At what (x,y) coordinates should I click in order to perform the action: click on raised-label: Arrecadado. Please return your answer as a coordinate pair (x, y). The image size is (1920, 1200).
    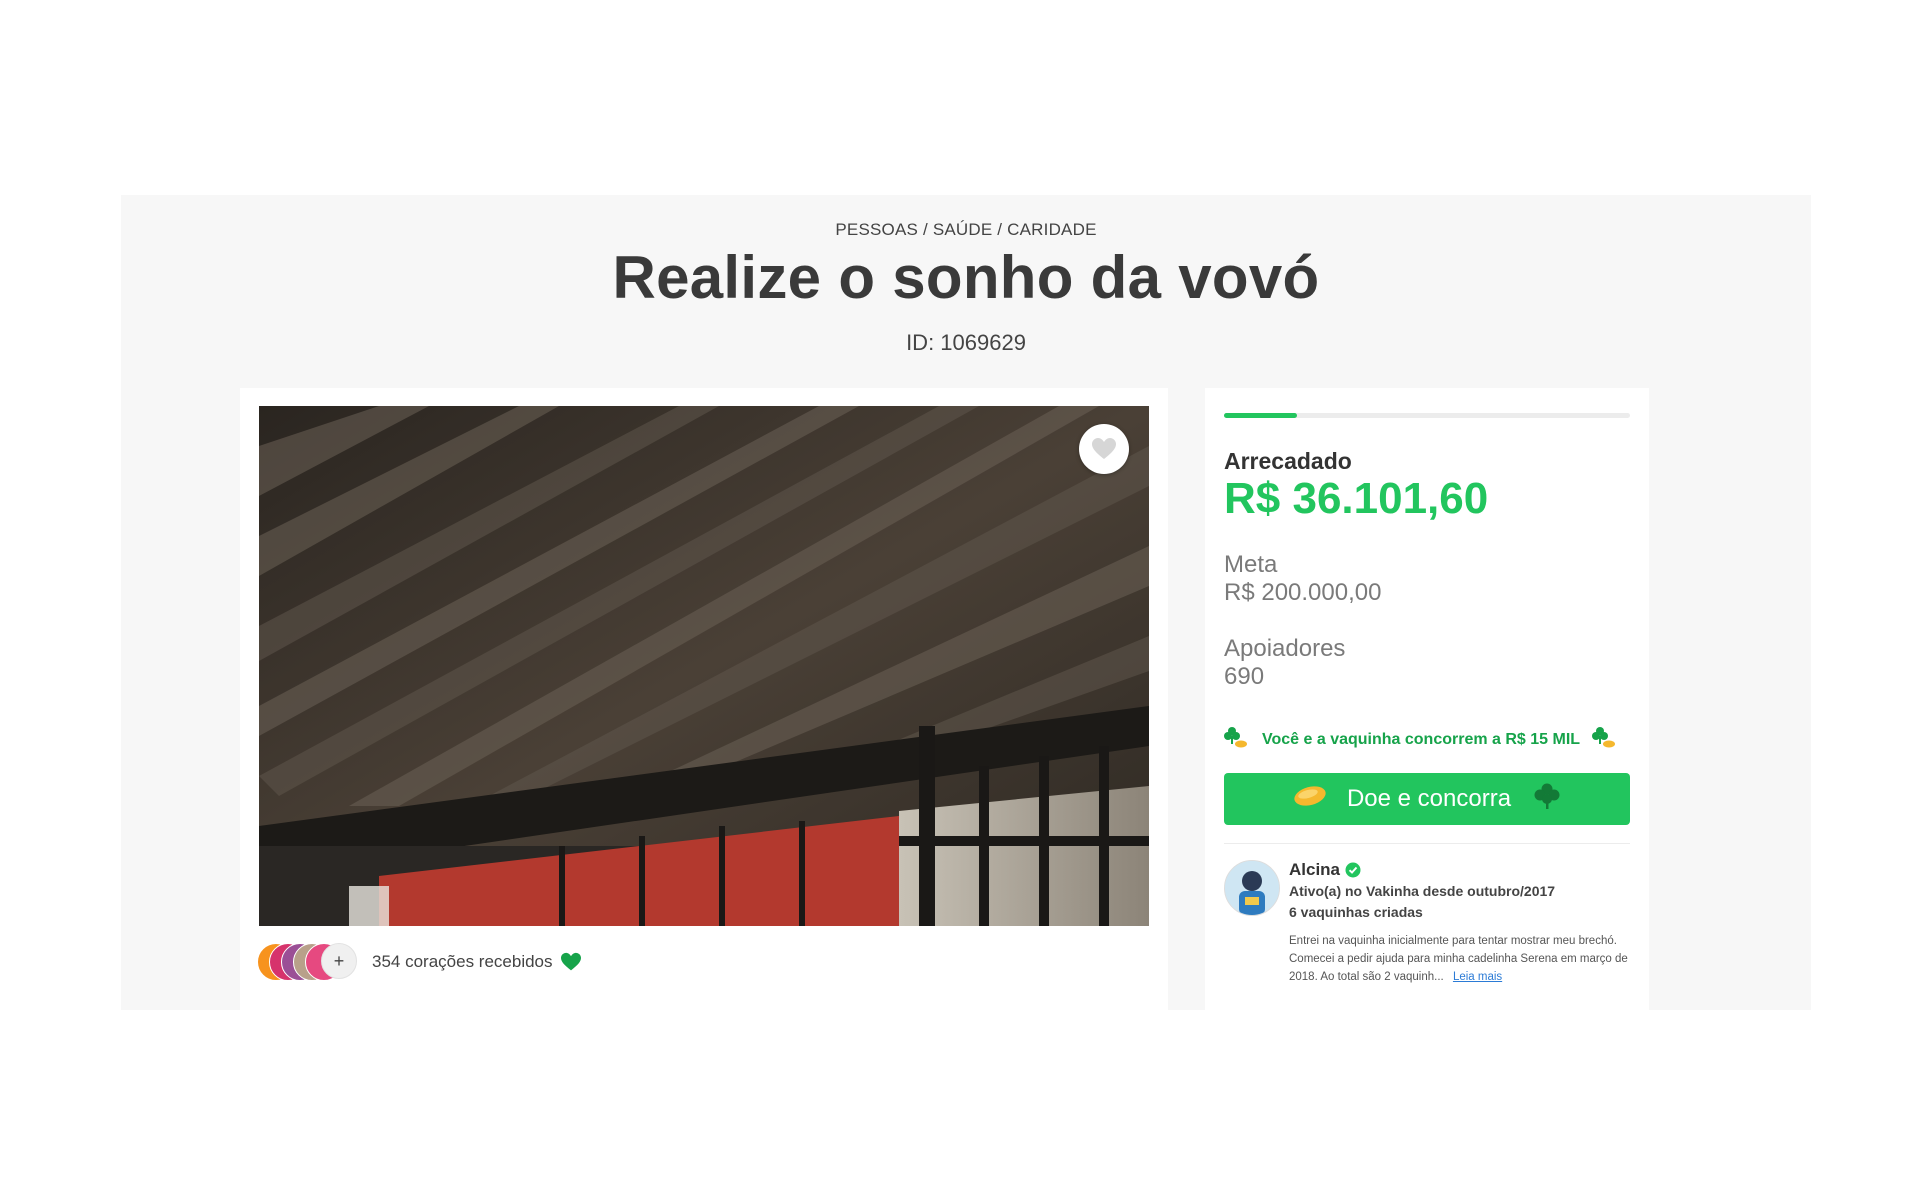
    Looking at the image, I should click on (1288, 461).